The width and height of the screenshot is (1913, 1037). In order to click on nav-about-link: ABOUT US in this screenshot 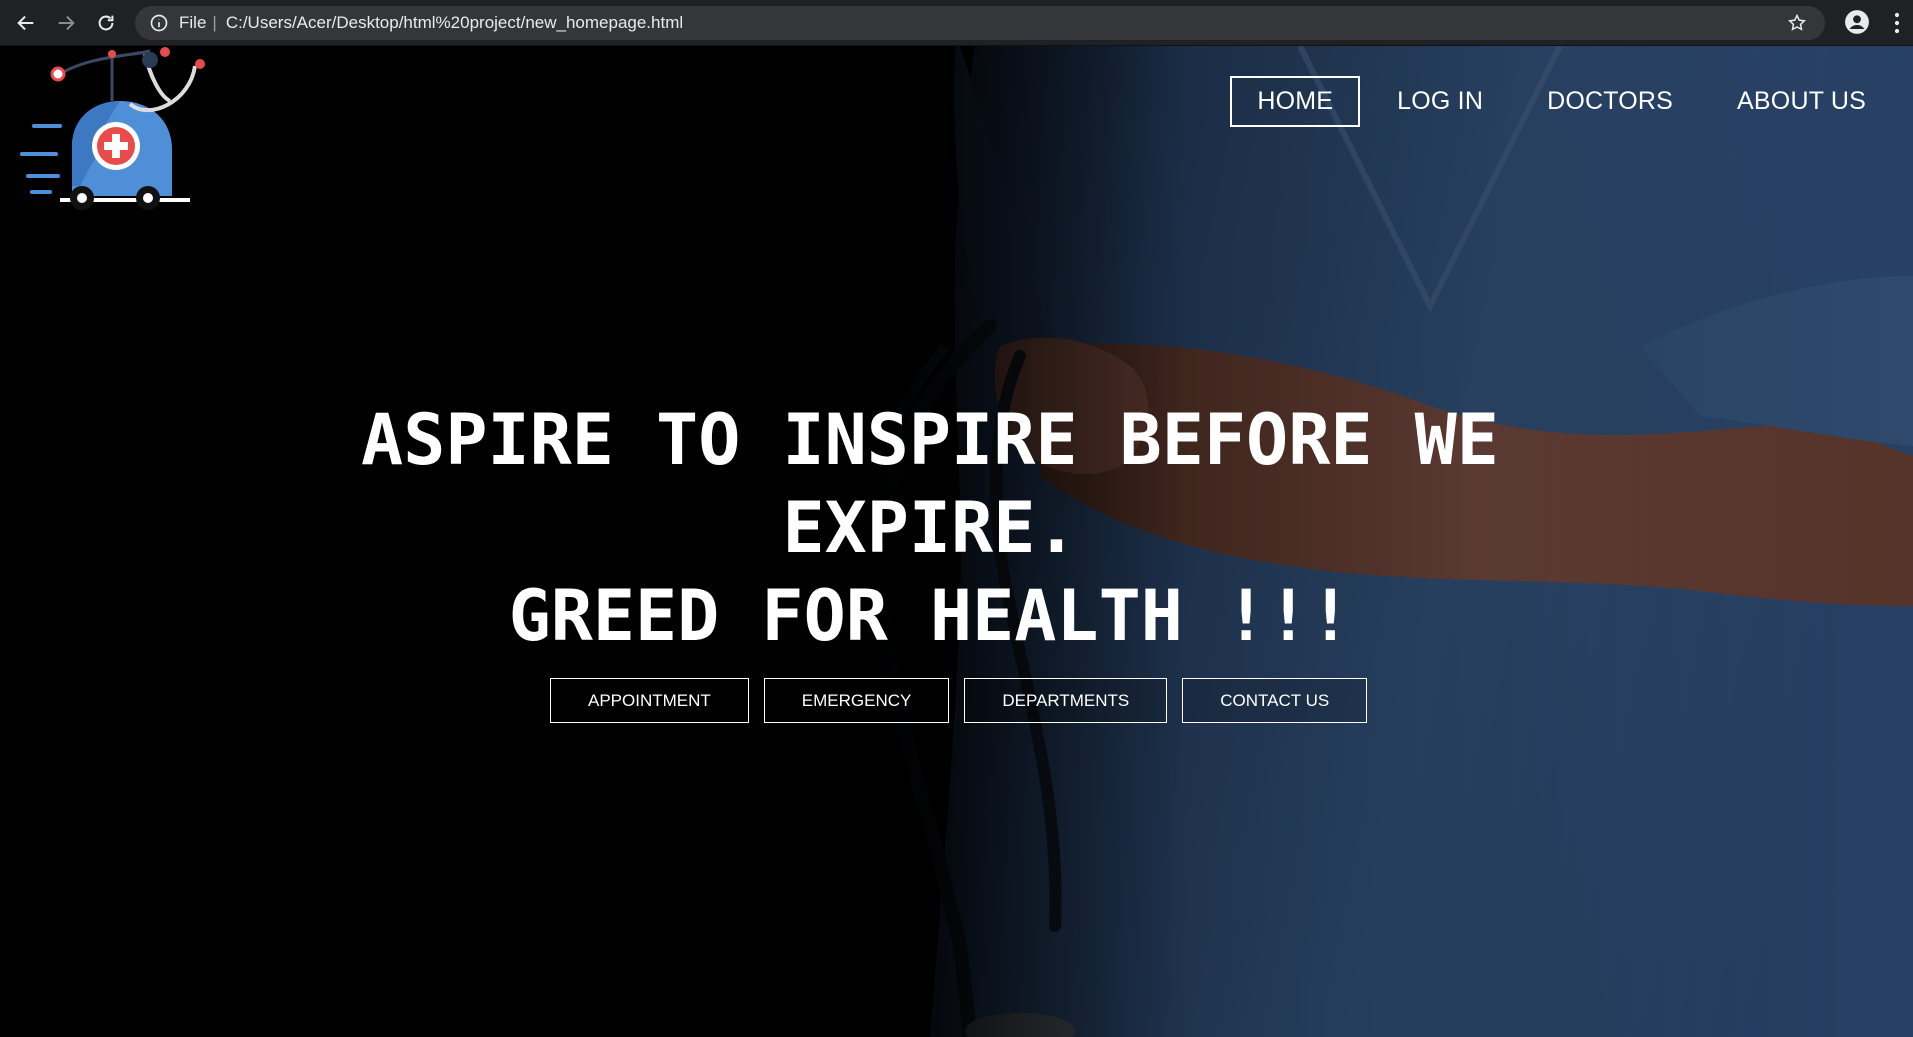, I will do `click(1801, 101)`.